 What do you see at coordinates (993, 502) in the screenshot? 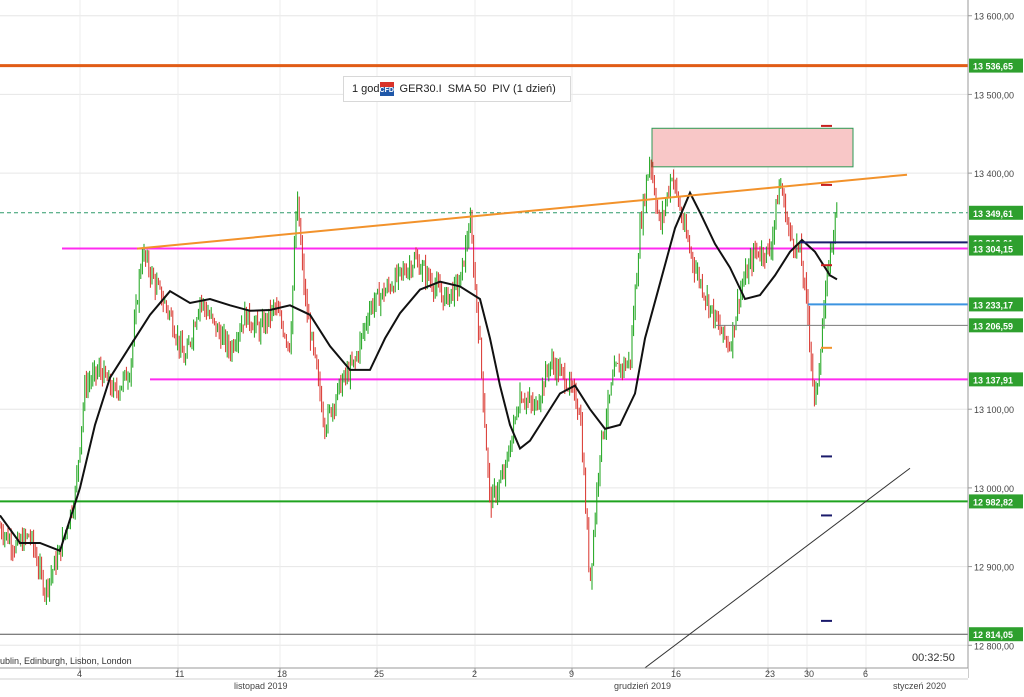
I see `price-tag-label: 12 982,82` at bounding box center [993, 502].